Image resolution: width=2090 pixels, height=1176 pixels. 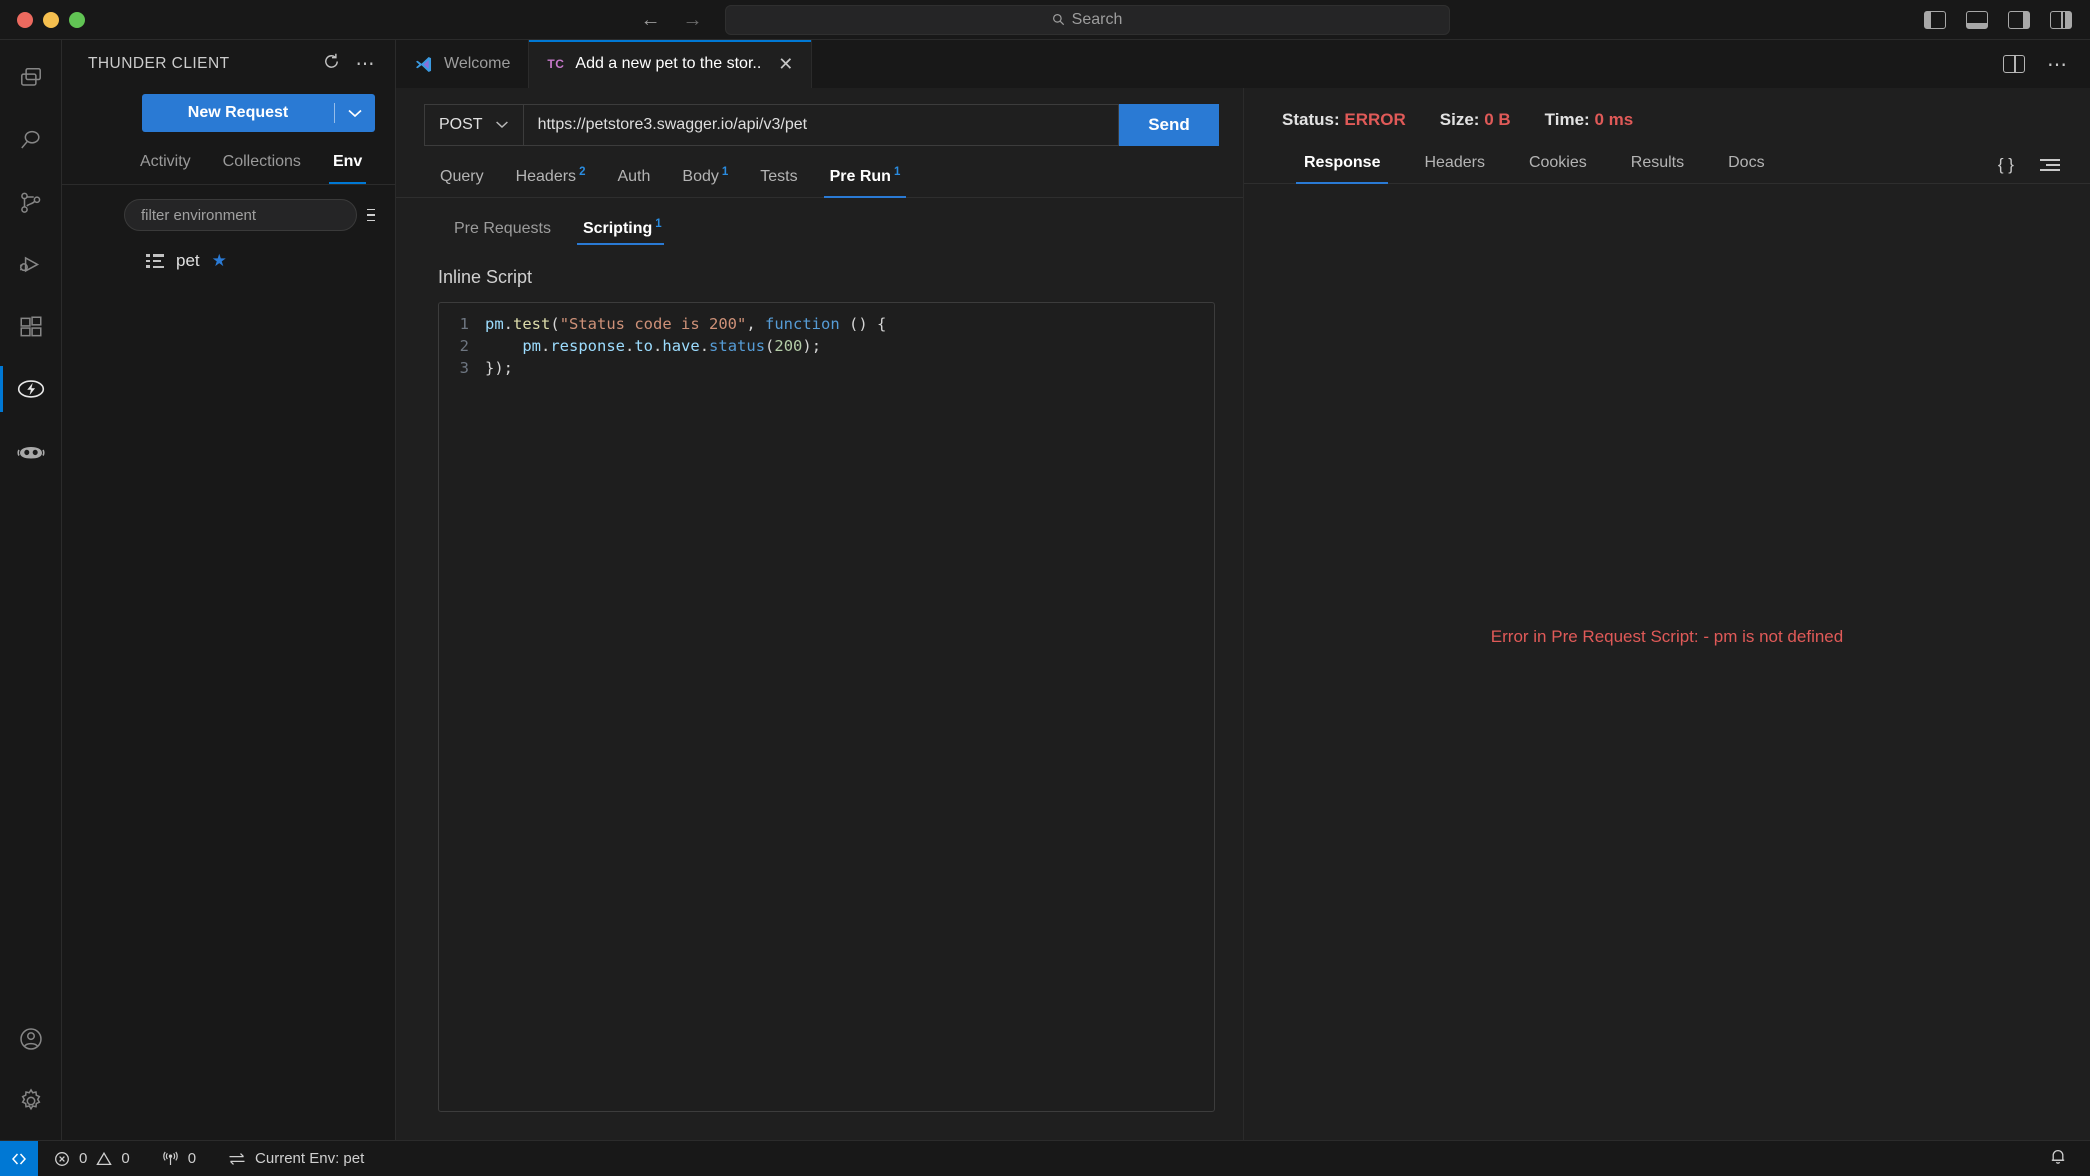 What do you see at coordinates (462, 178) in the screenshot?
I see `request-tab-query: Query` at bounding box center [462, 178].